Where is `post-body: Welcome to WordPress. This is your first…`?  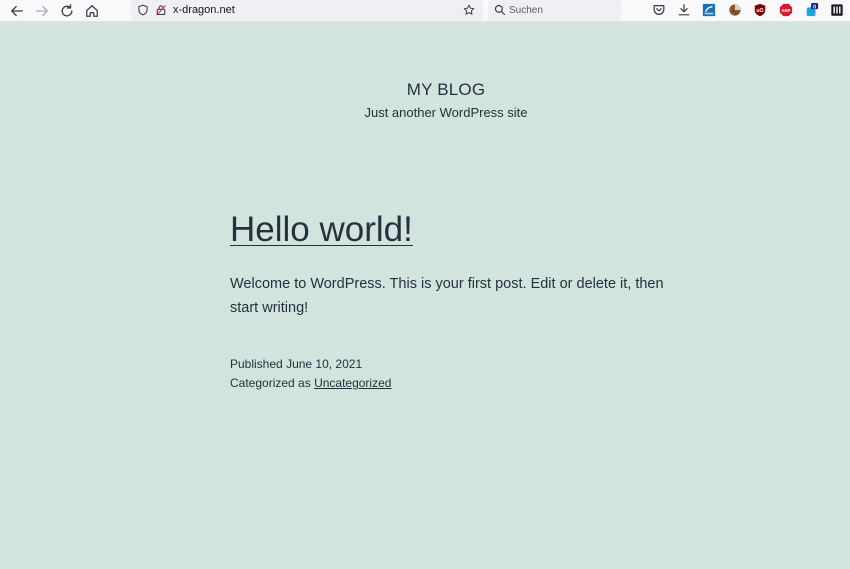
post-body: Welcome to WordPress. This is your first… is located at coordinates (447, 296).